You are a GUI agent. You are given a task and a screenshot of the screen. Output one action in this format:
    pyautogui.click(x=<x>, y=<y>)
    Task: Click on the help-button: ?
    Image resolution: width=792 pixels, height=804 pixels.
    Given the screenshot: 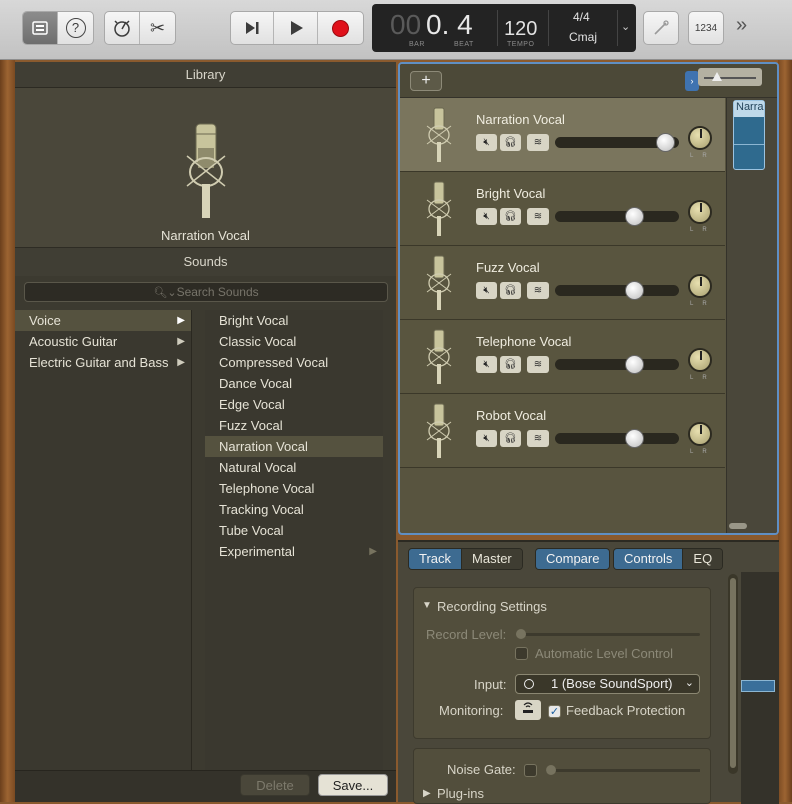 What is the action you would take?
    pyautogui.click(x=75, y=28)
    